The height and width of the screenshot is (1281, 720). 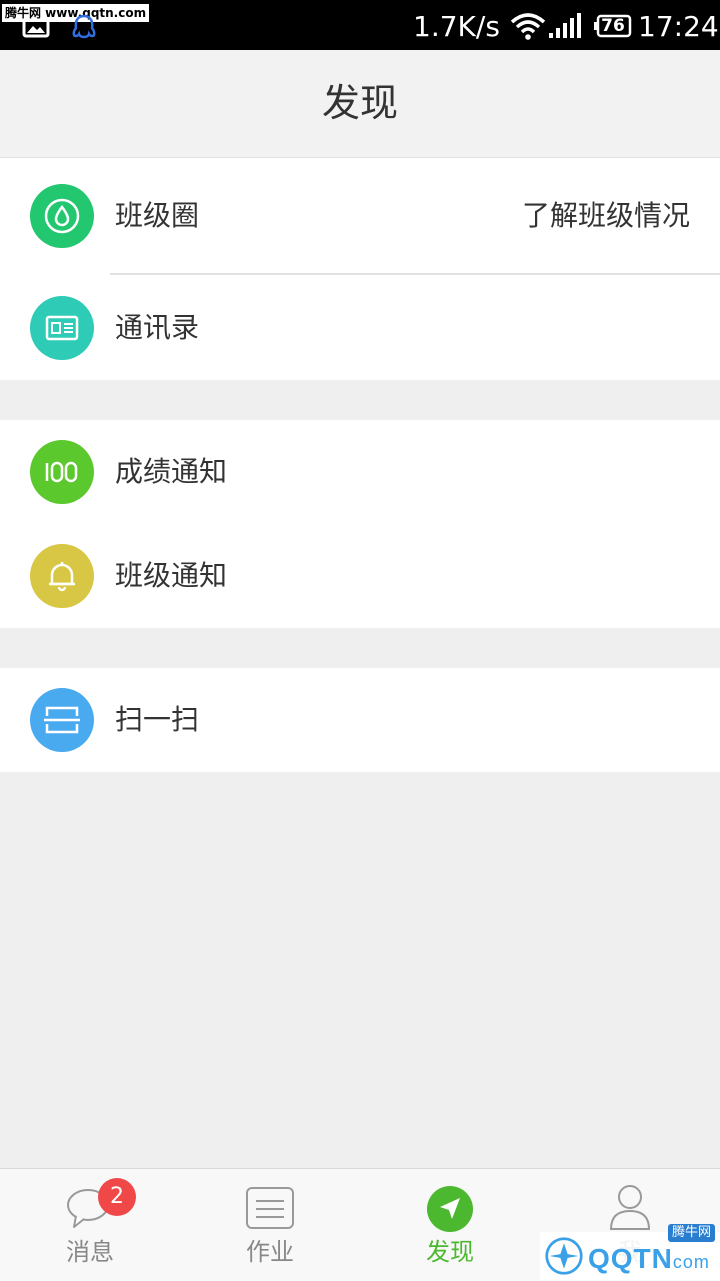 What do you see at coordinates (84, 26) in the screenshot?
I see `qq-notification-icon` at bounding box center [84, 26].